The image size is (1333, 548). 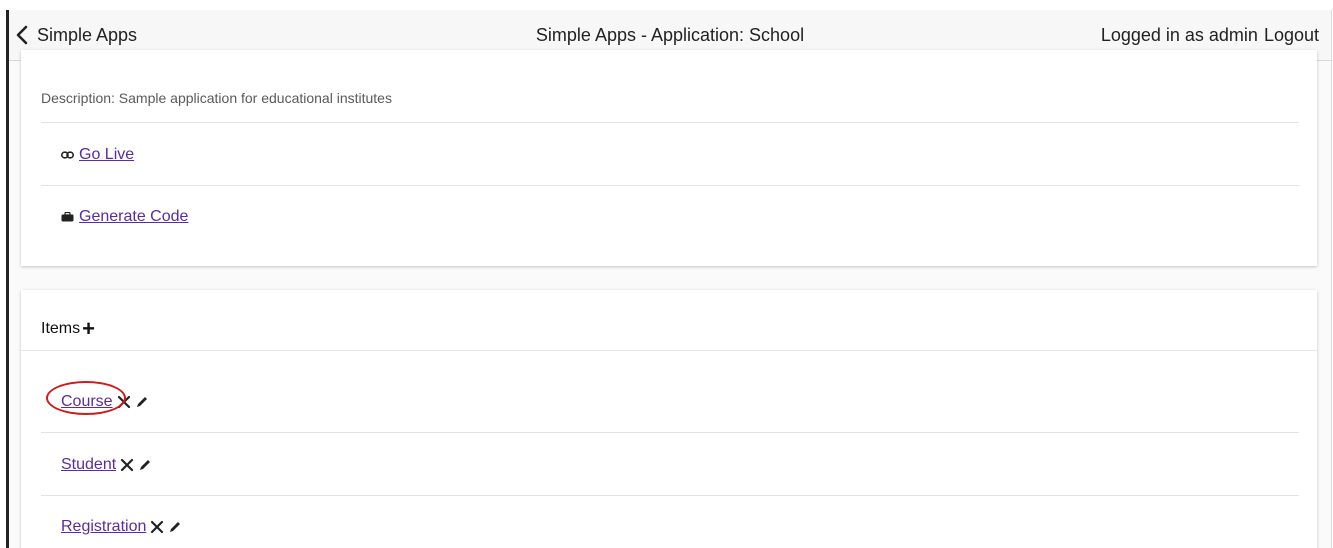 What do you see at coordinates (87, 402) in the screenshot?
I see `item-link: Course` at bounding box center [87, 402].